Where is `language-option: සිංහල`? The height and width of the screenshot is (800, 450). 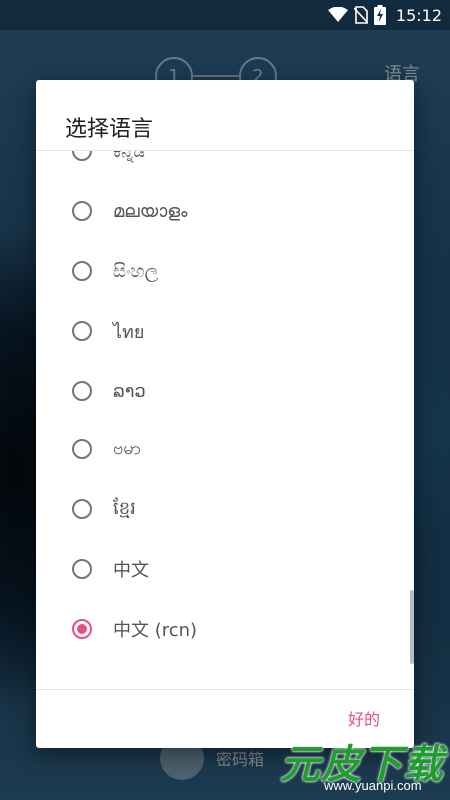 language-option: සිංහල is located at coordinates (221, 271).